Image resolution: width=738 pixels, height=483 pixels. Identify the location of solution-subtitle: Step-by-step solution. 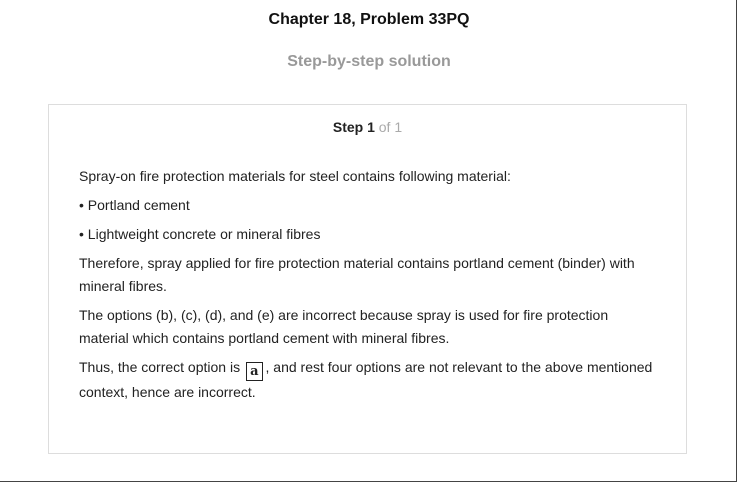
(369, 61).